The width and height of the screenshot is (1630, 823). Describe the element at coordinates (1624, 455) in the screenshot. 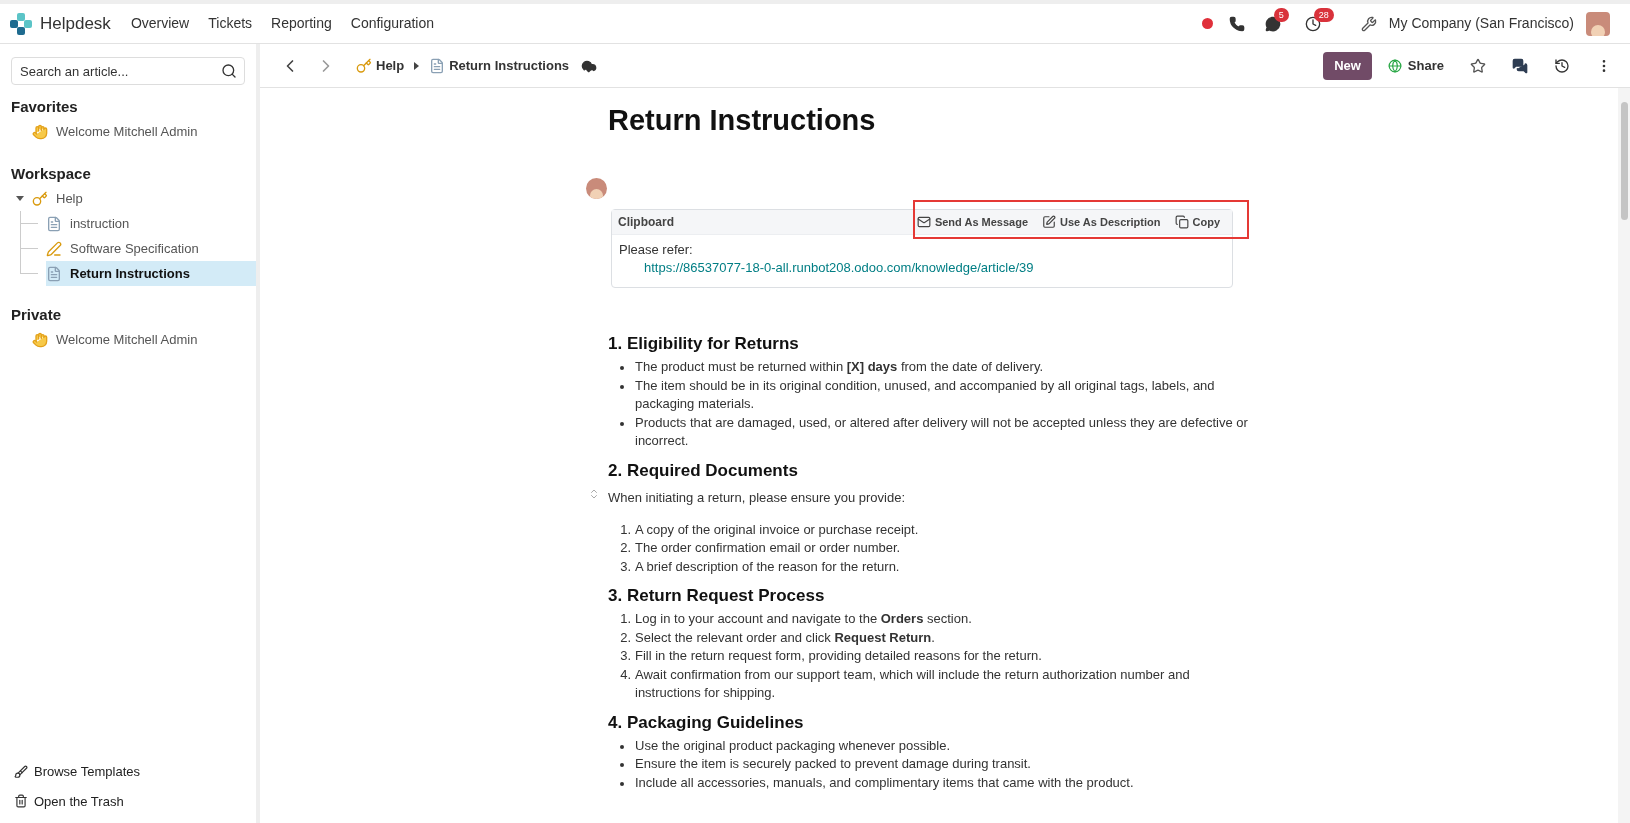

I see `scrollbar` at that location.